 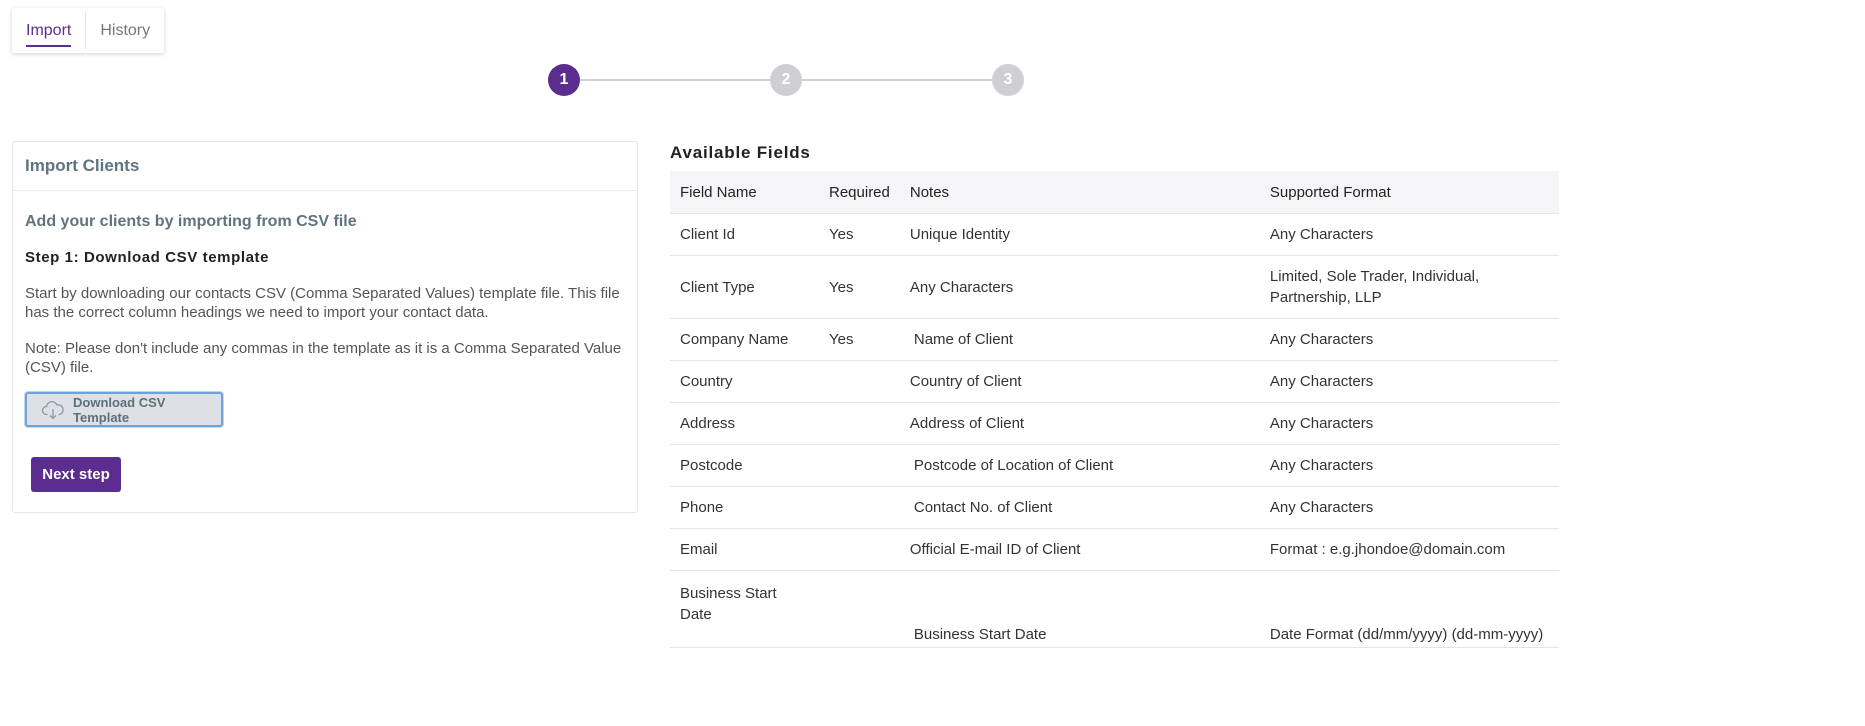 What do you see at coordinates (744, 234) in the screenshot?
I see `field-name-cell: Client Id` at bounding box center [744, 234].